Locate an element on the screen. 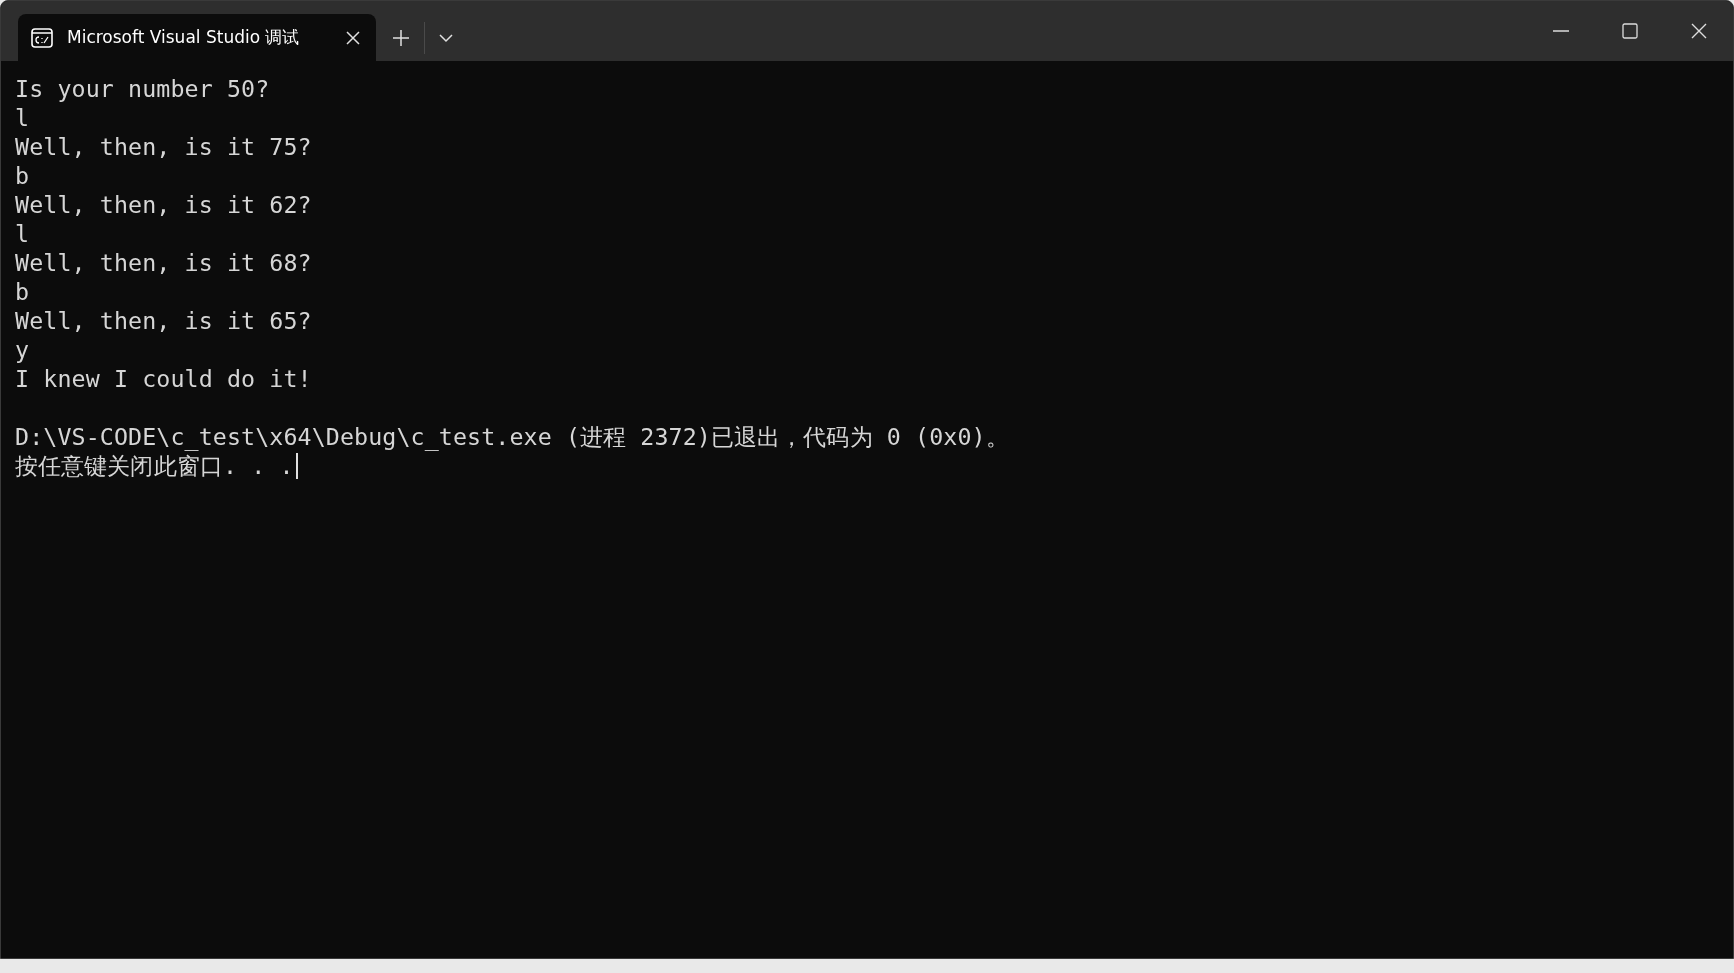 This screenshot has height=973, width=1734. console-icon is located at coordinates (42, 37).